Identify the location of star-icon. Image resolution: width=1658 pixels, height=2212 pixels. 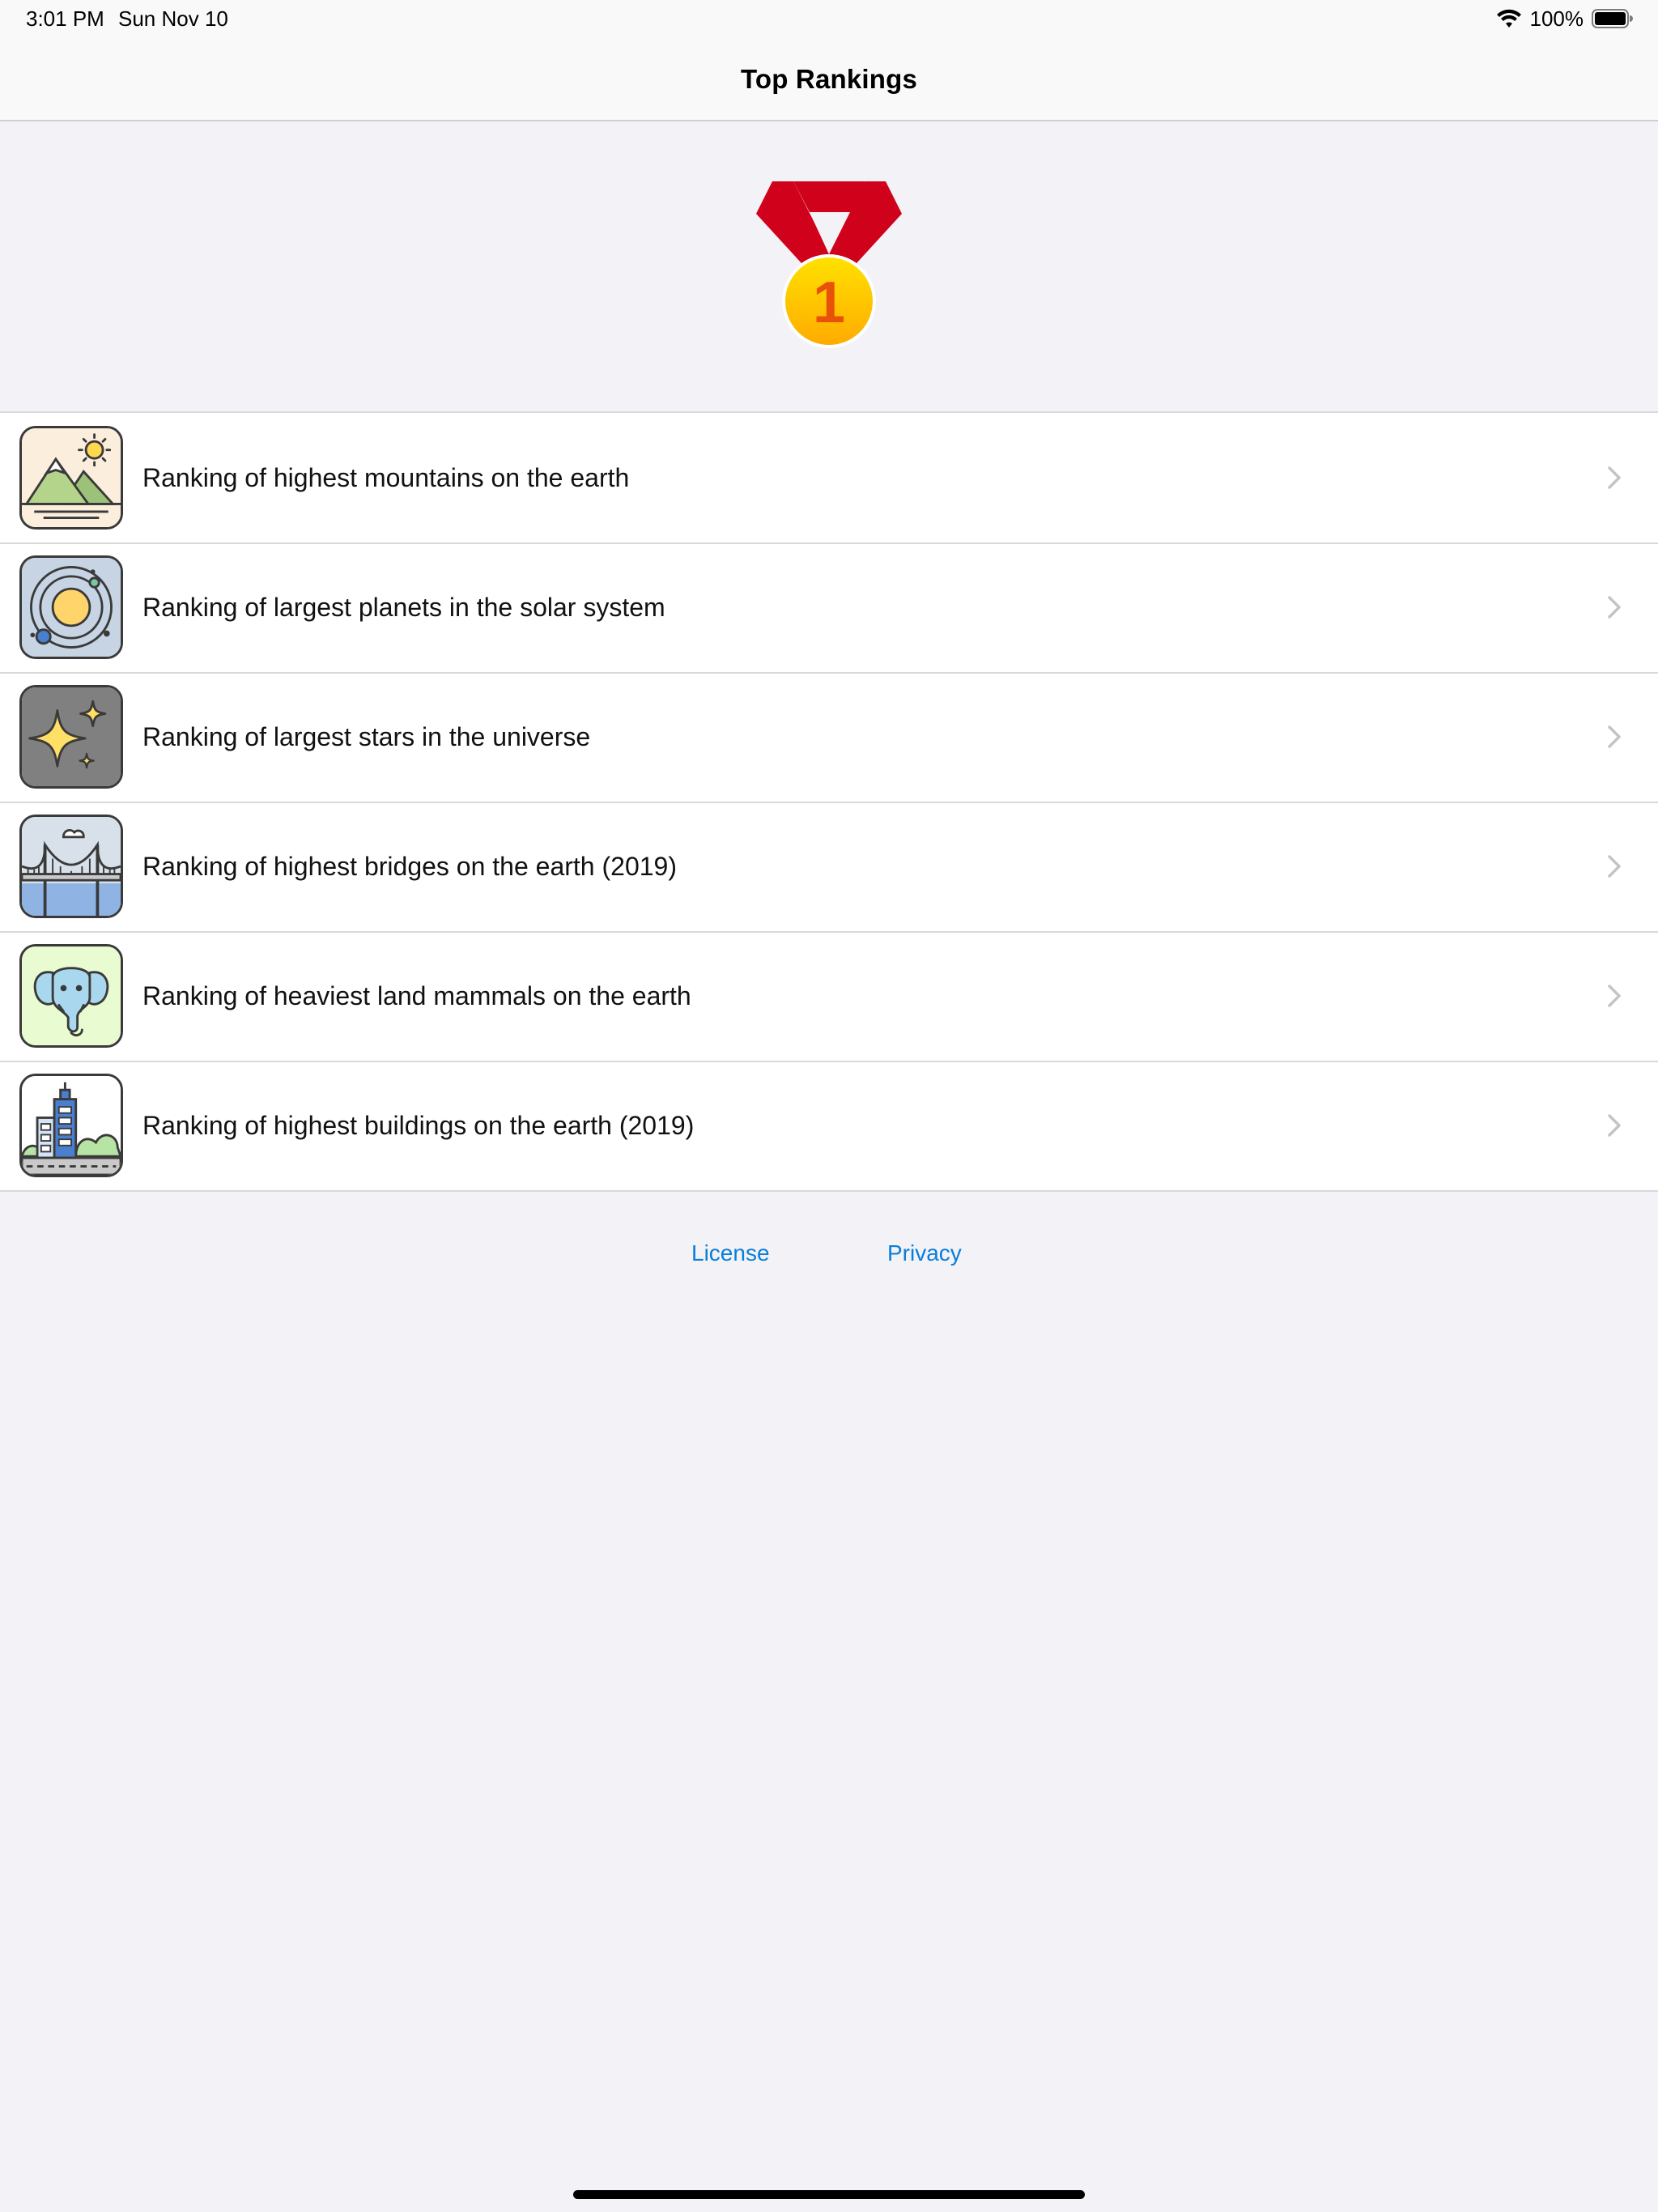
(71, 737).